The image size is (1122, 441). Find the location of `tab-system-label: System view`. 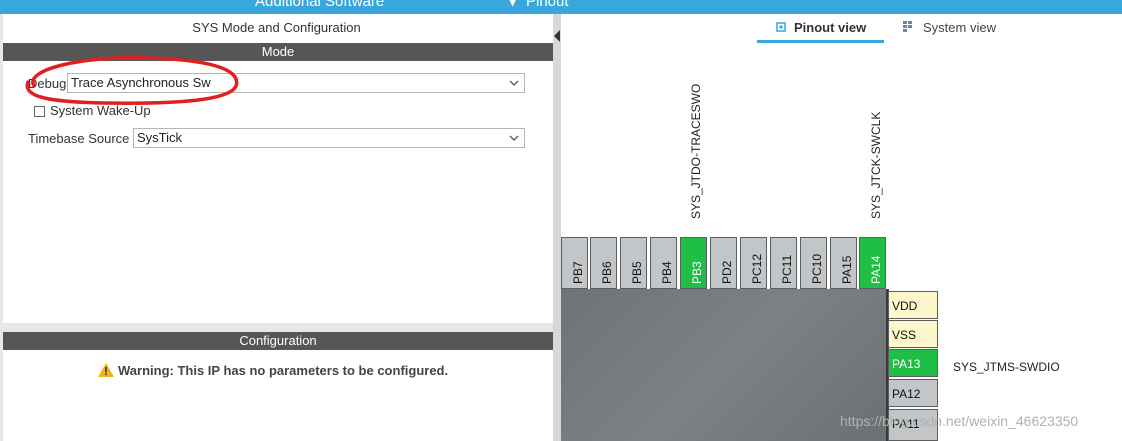

tab-system-label: System view is located at coordinates (959, 27).